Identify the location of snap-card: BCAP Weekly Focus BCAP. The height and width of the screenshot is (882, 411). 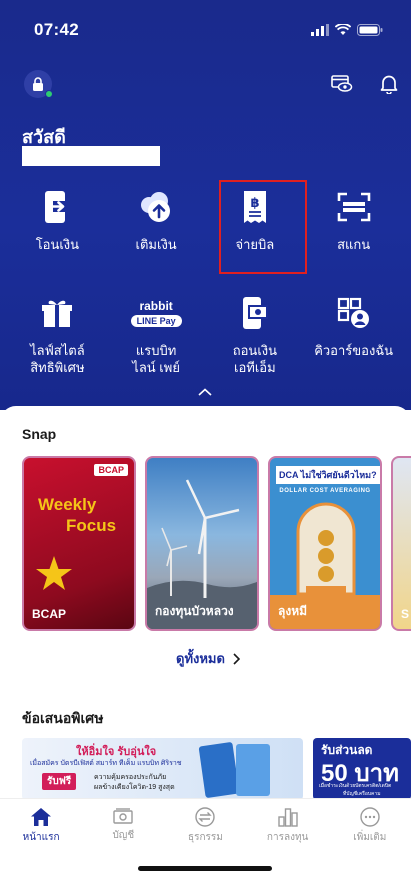
(79, 543).